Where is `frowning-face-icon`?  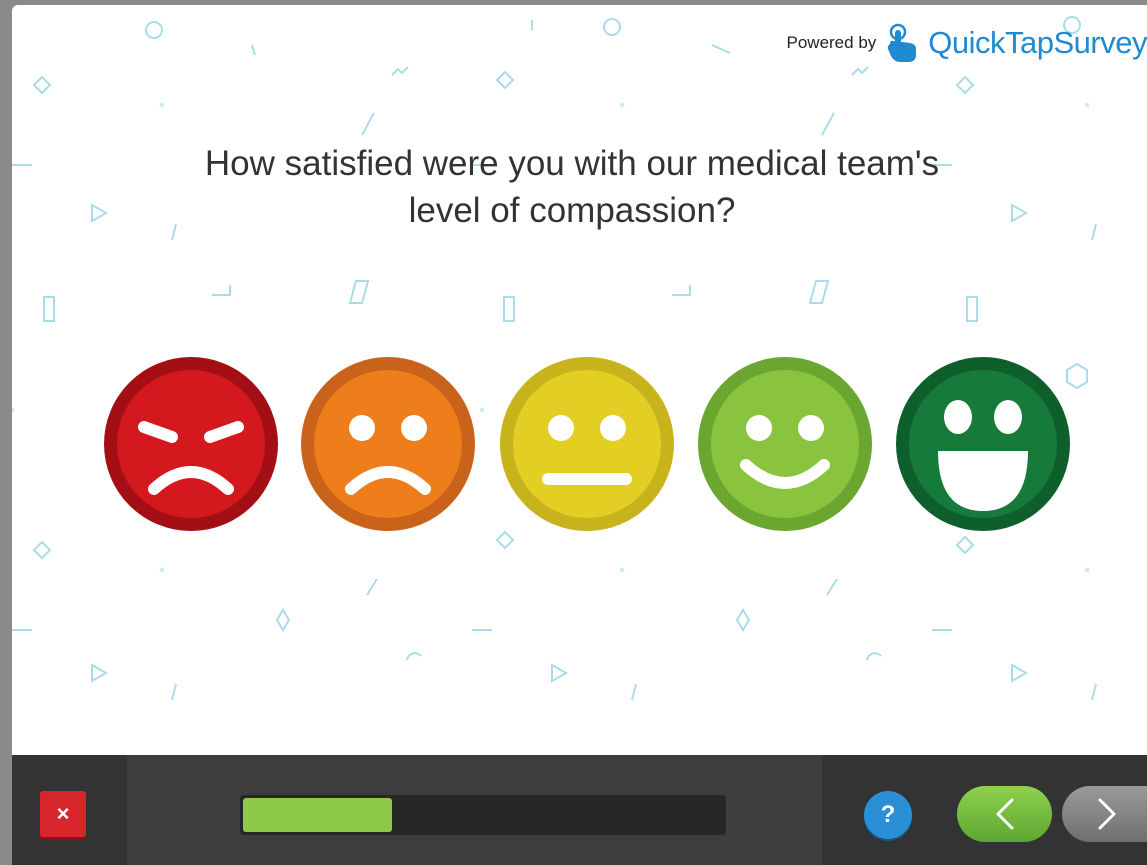
frowning-face-icon is located at coordinates (388, 444).